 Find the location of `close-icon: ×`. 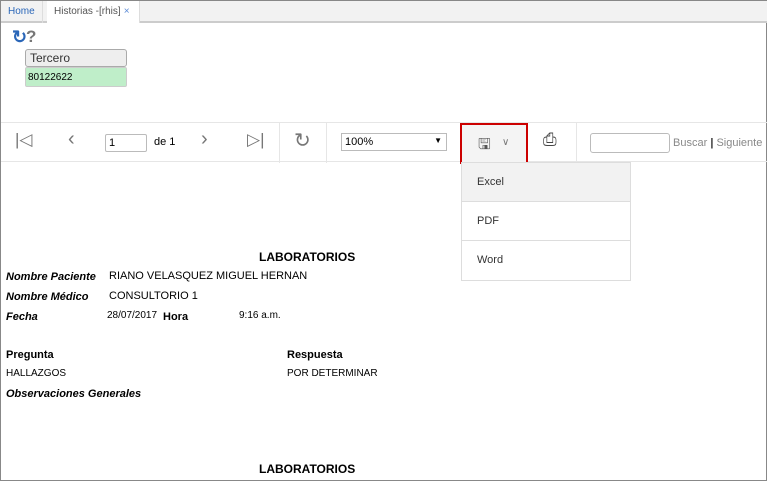

close-icon: × is located at coordinates (127, 11).